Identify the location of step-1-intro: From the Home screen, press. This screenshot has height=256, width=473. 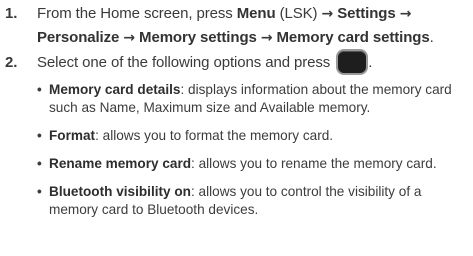
(137, 13).